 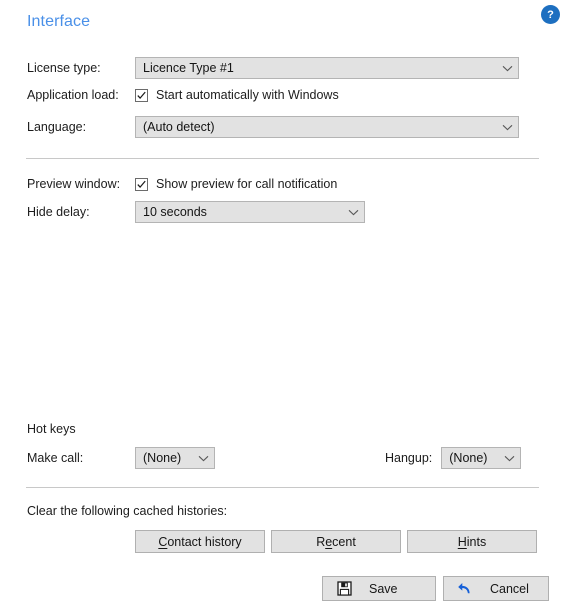 I want to click on clear-hints-button: Hints, so click(x=472, y=541).